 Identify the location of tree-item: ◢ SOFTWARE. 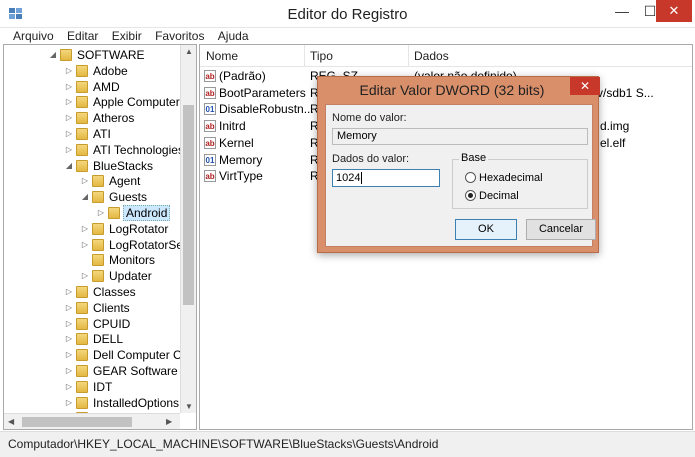
(97, 55).